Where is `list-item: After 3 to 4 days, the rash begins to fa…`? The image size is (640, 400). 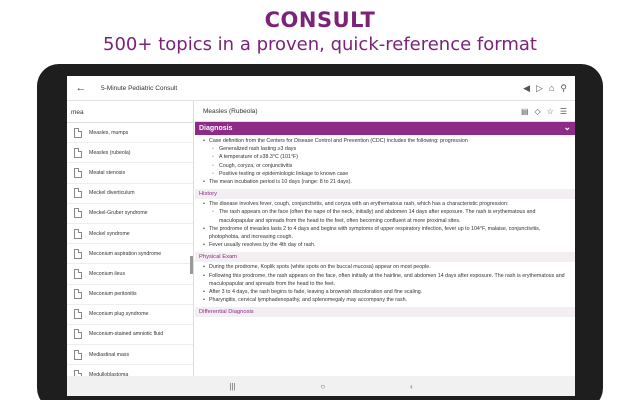 list-item: After 3 to 4 days, the rash begins to fa… is located at coordinates (385, 292).